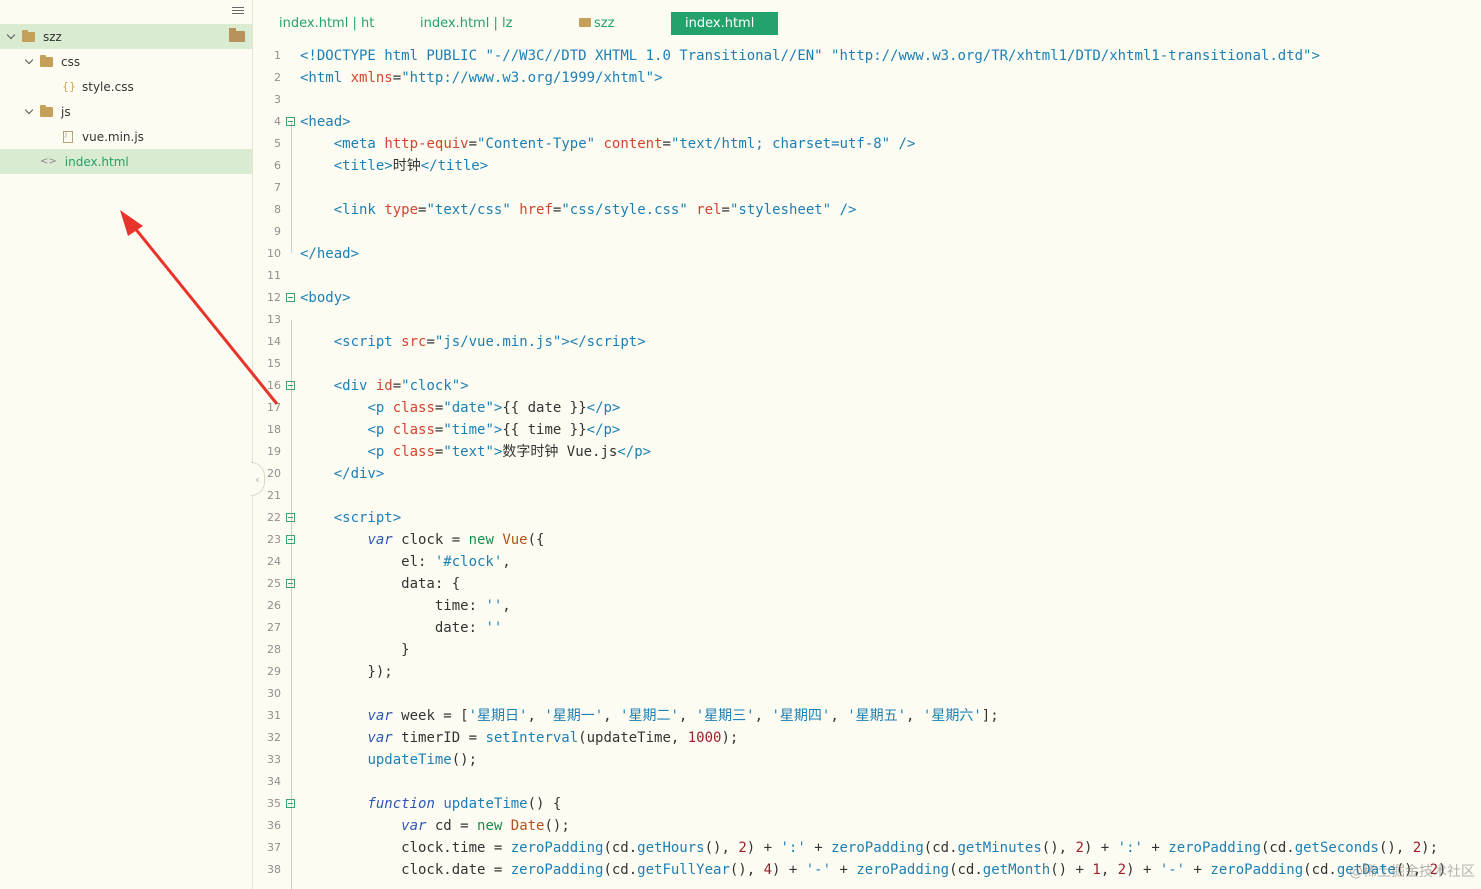 The height and width of the screenshot is (889, 1481). Describe the element at coordinates (867, 760) in the screenshot. I see `code-line: 33 updateTime();` at that location.